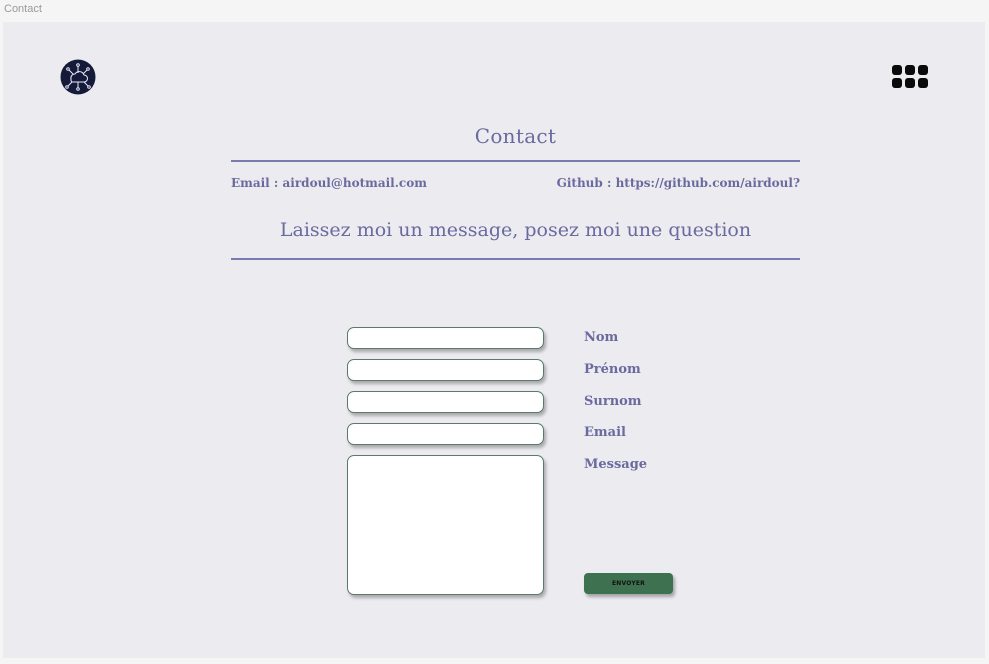 Image resolution: width=989 pixels, height=664 pixels. What do you see at coordinates (515, 136) in the screenshot?
I see `page-title: Contact` at bounding box center [515, 136].